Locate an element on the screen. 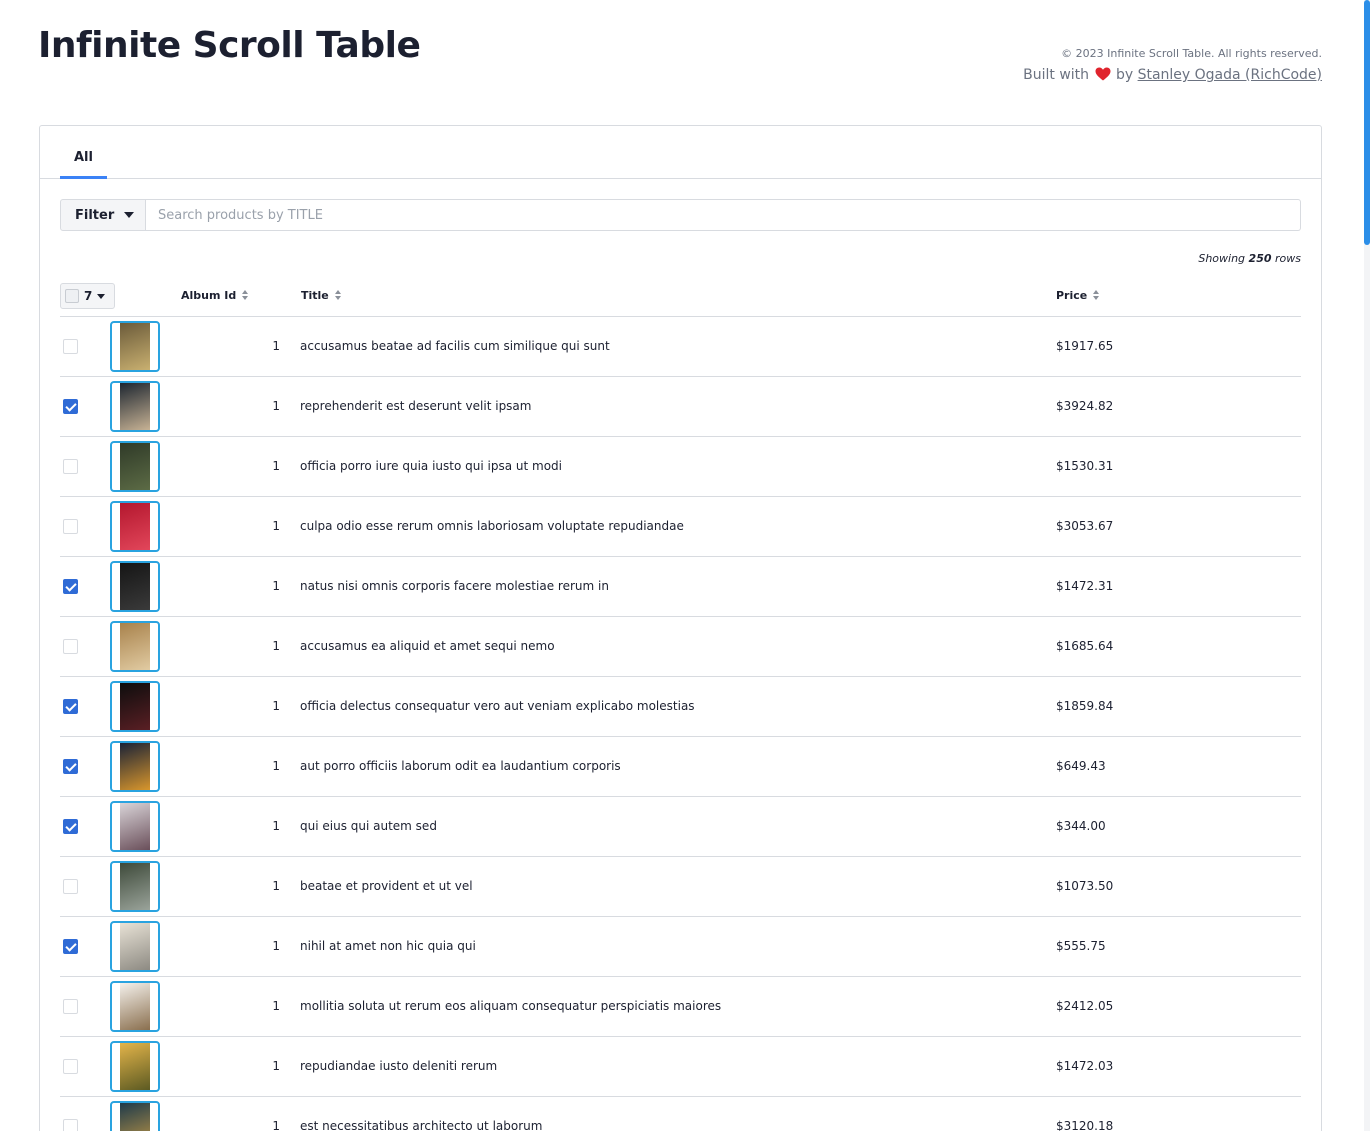  column-header-price: Price is located at coordinates (1078, 298).